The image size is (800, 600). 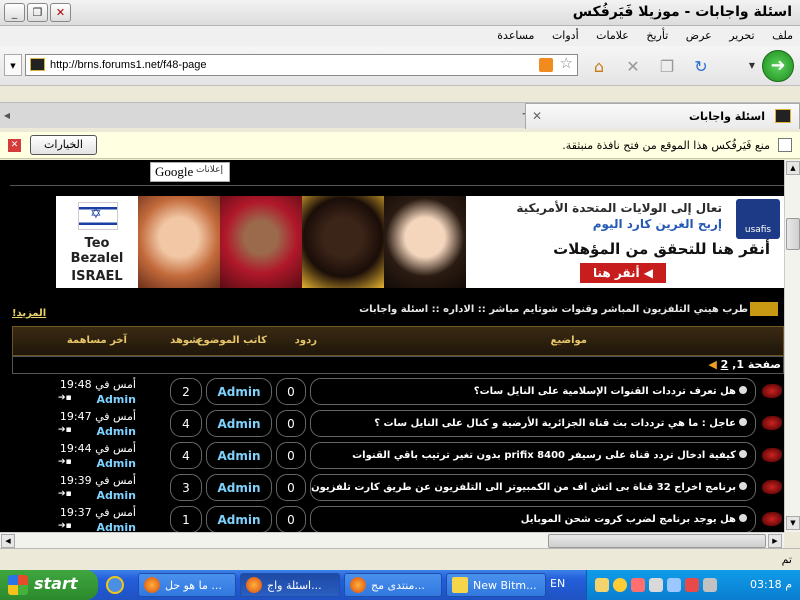 I want to click on language-indicator: EN, so click(x=557, y=583).